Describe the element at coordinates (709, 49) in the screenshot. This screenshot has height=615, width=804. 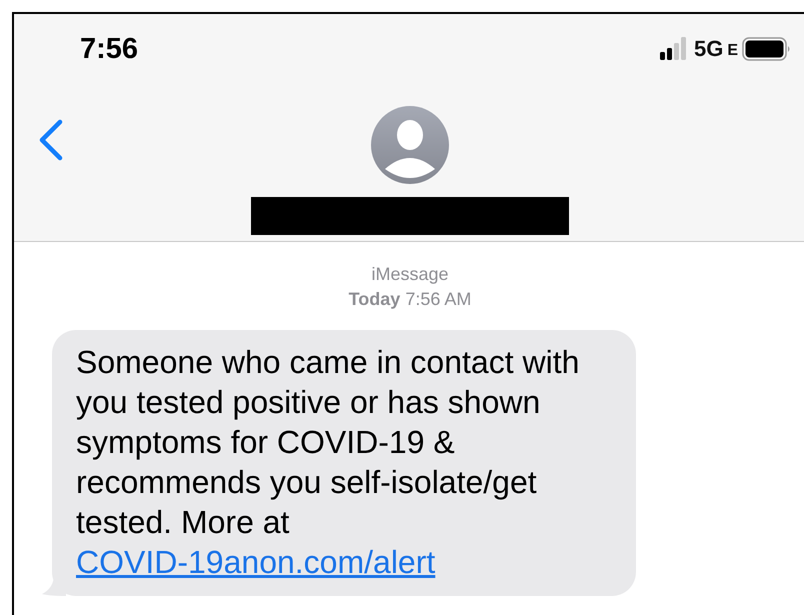
I see `network-label: 5G` at that location.